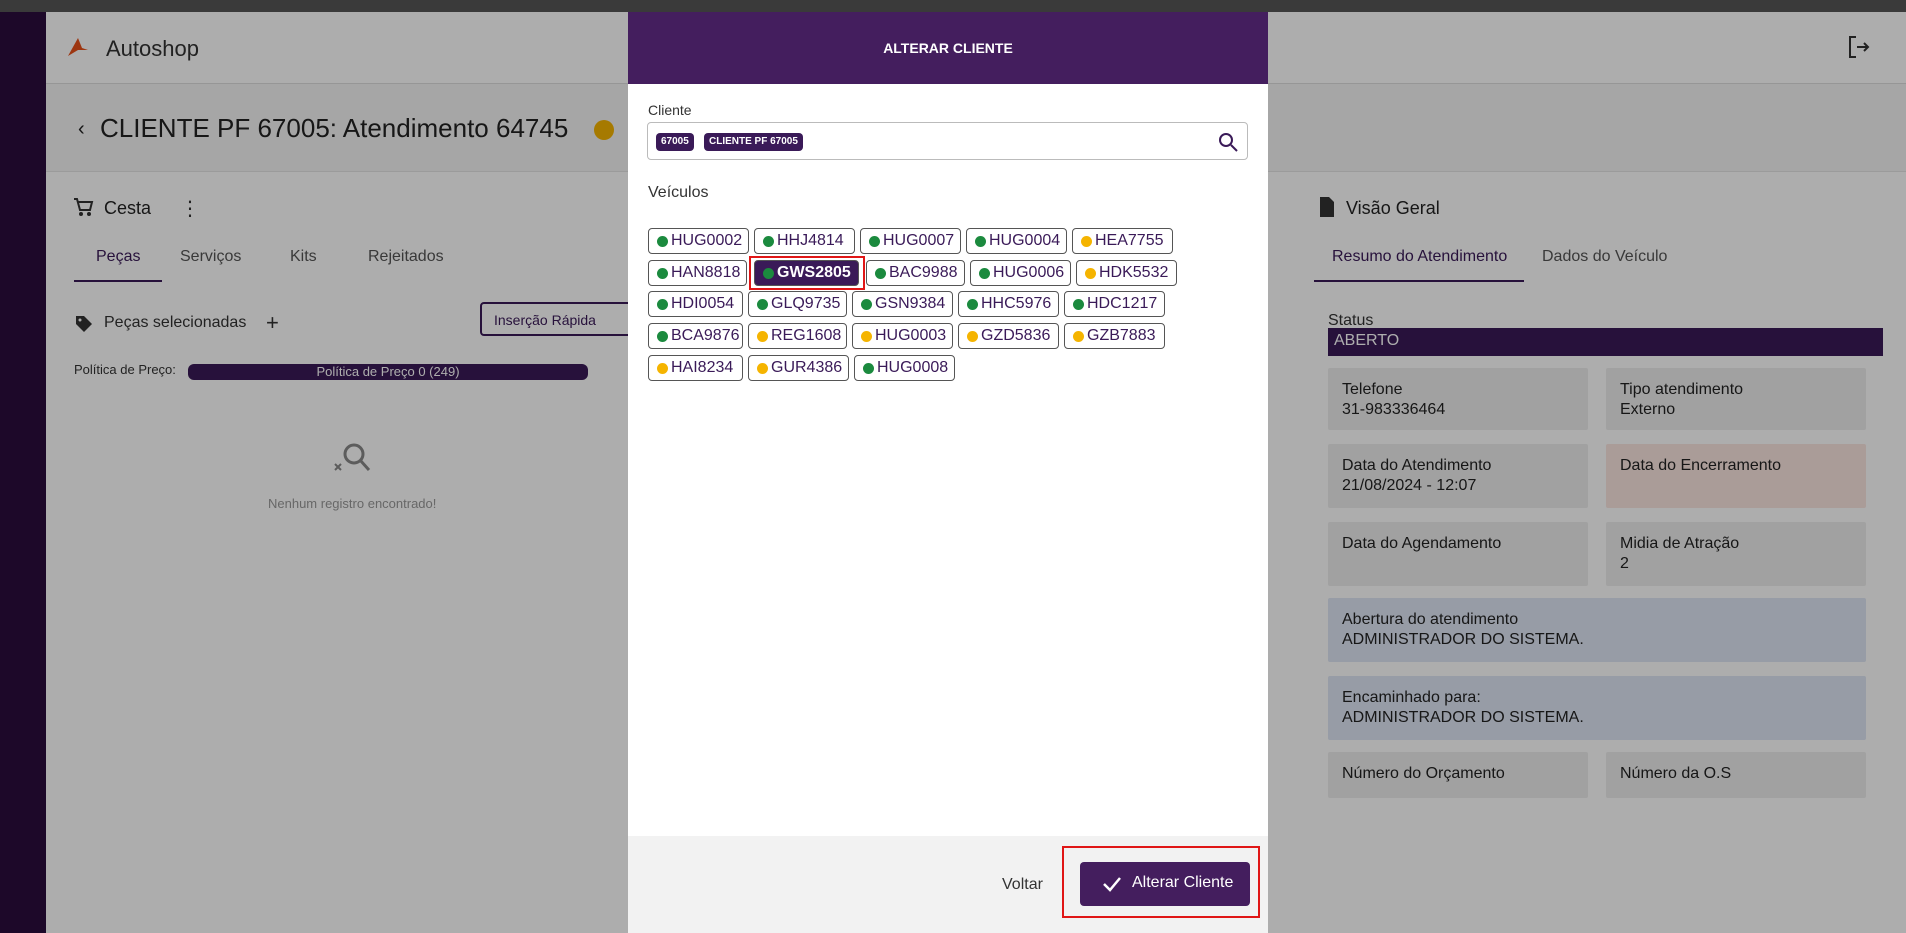  I want to click on vehicle-plate: HDC1217, so click(1122, 303).